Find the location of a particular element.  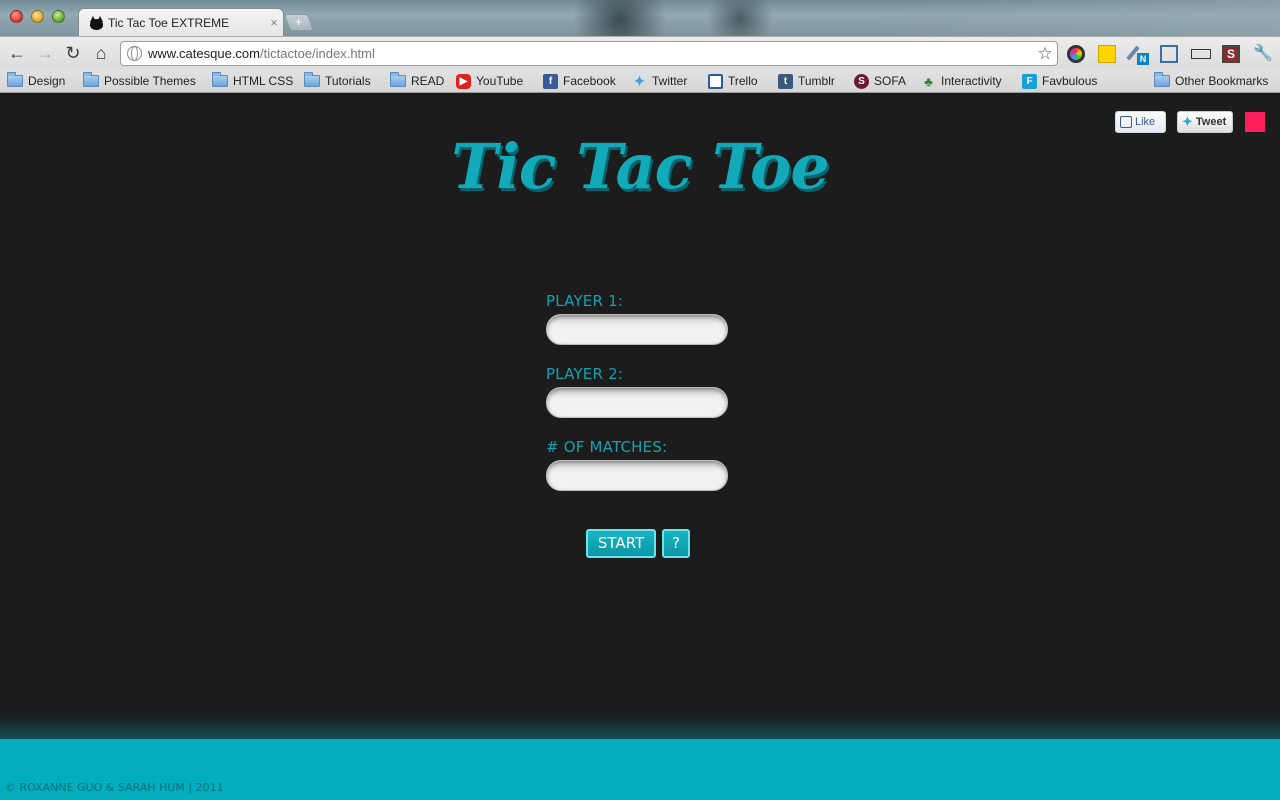

bookmark-html-css: HTML CSS is located at coordinates (252, 80).